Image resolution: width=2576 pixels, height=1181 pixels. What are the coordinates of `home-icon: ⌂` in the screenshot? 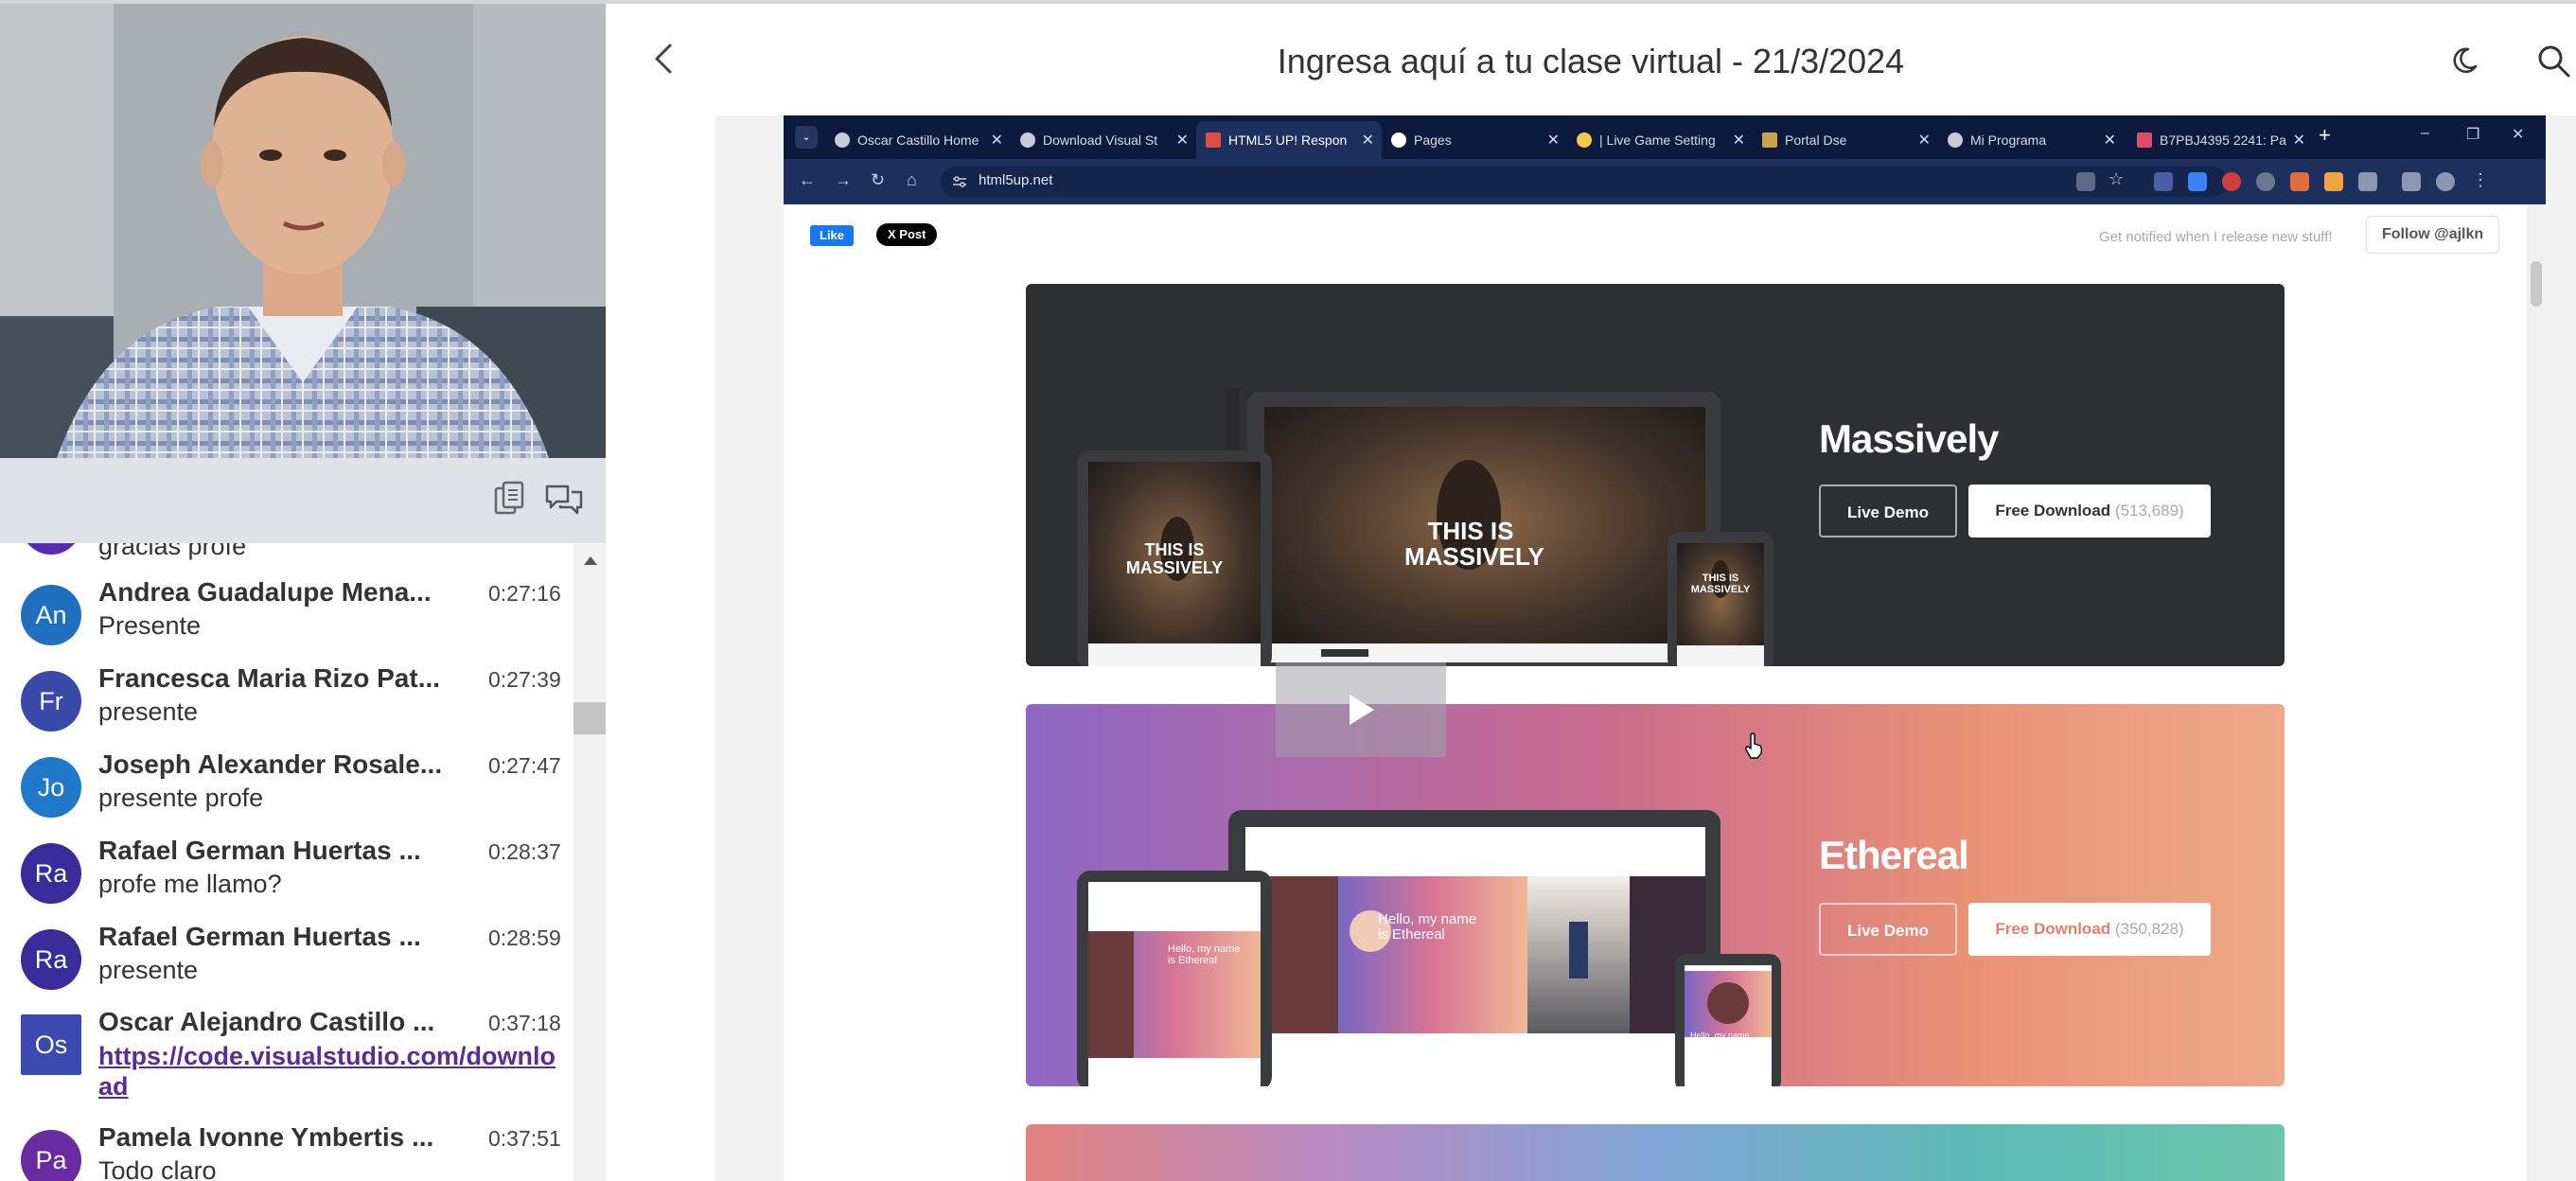 It's located at (912, 180).